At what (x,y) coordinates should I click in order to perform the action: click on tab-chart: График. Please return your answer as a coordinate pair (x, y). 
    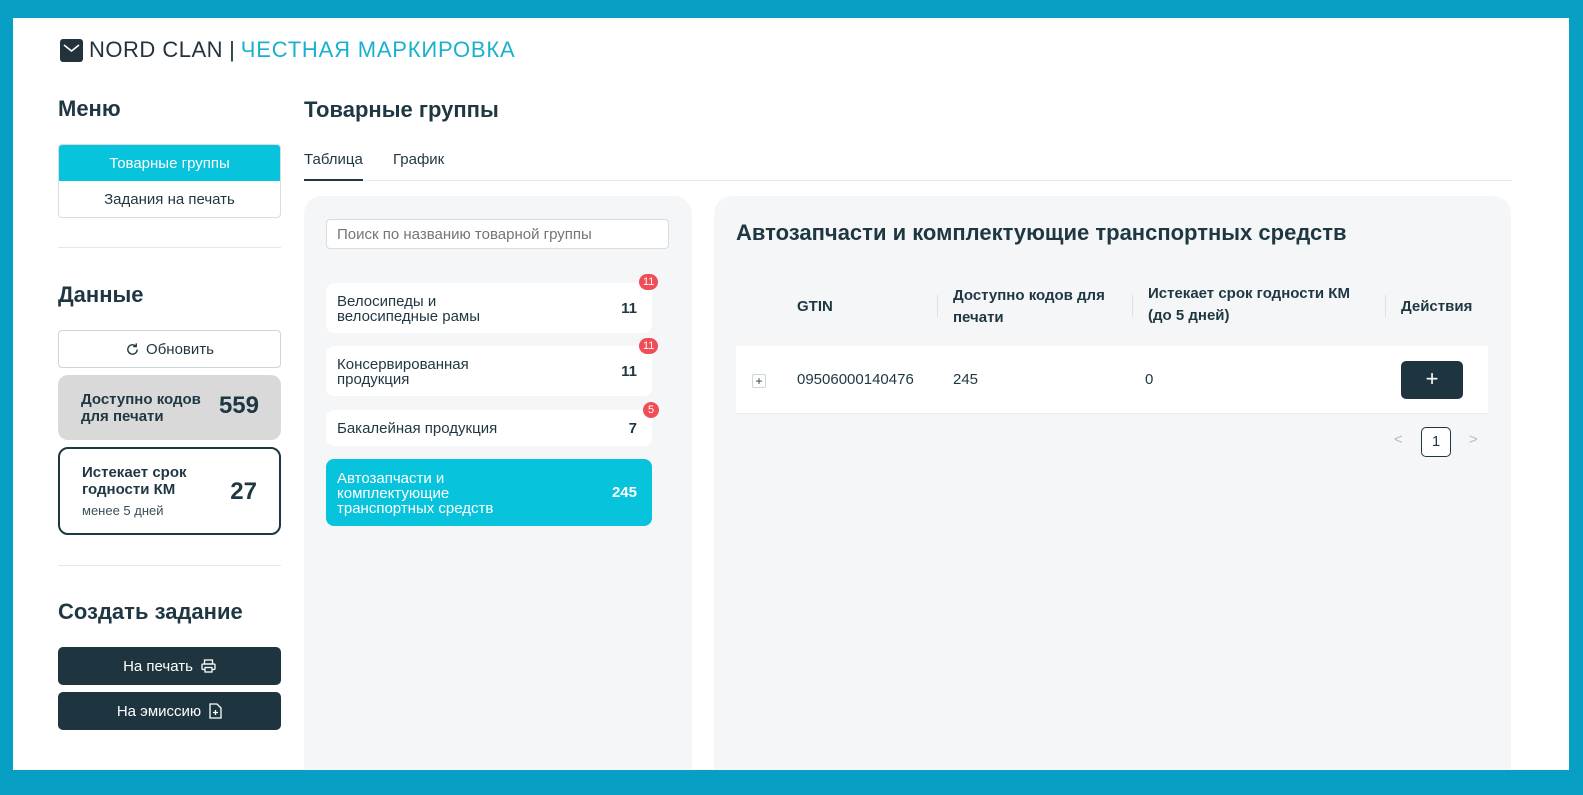
    Looking at the image, I should click on (418, 166).